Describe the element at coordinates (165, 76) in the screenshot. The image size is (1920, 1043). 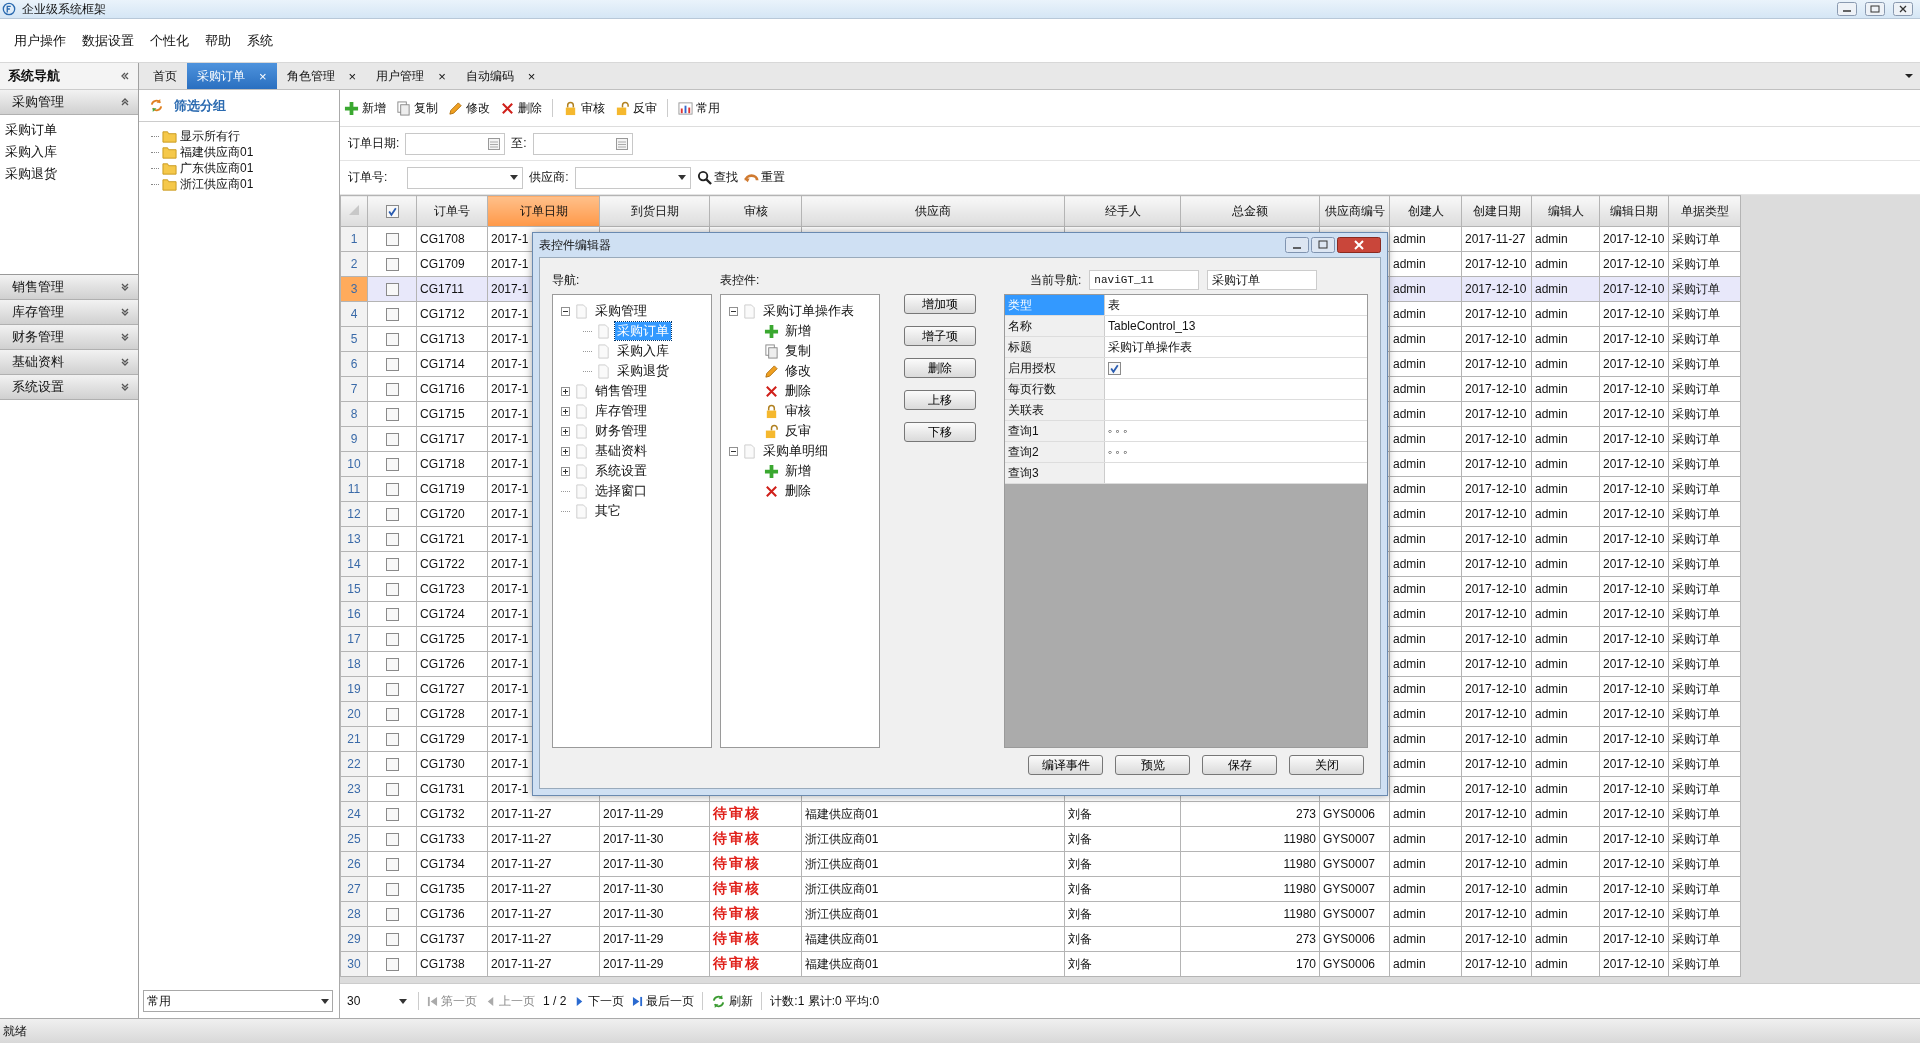
I see `tab: 首页` at that location.